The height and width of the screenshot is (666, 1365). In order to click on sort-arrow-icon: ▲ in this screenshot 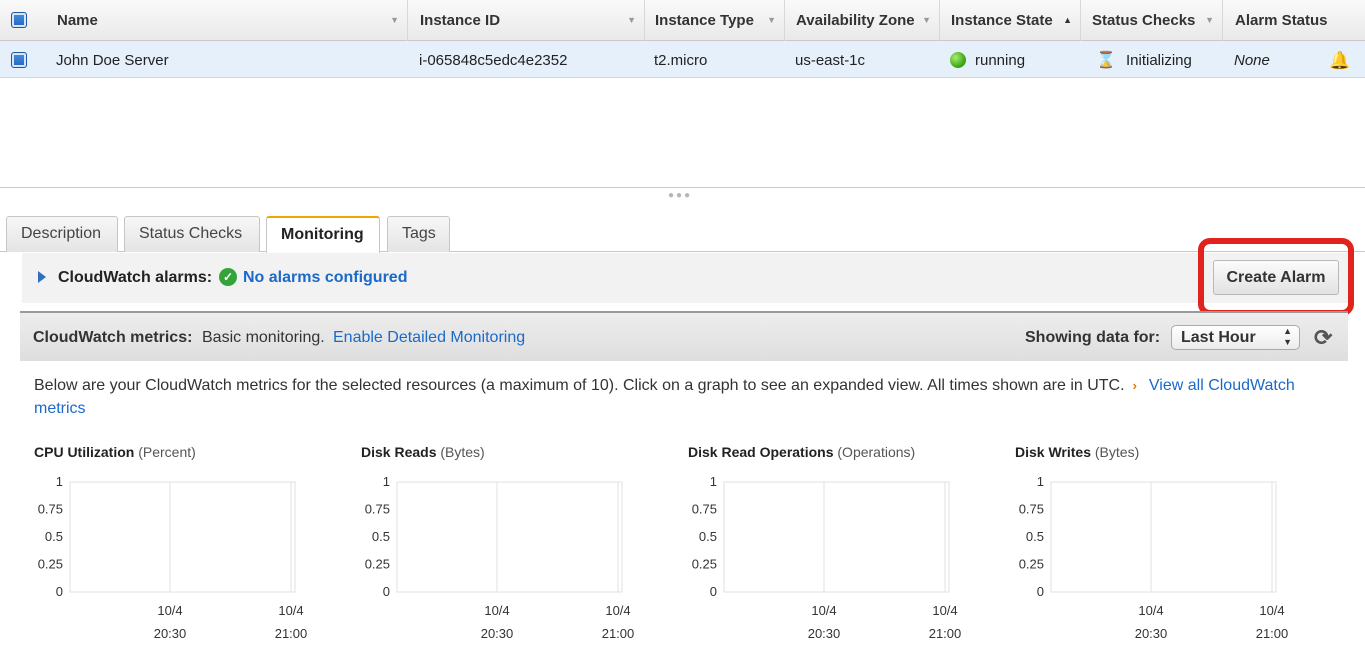, I will do `click(1067, 20)`.